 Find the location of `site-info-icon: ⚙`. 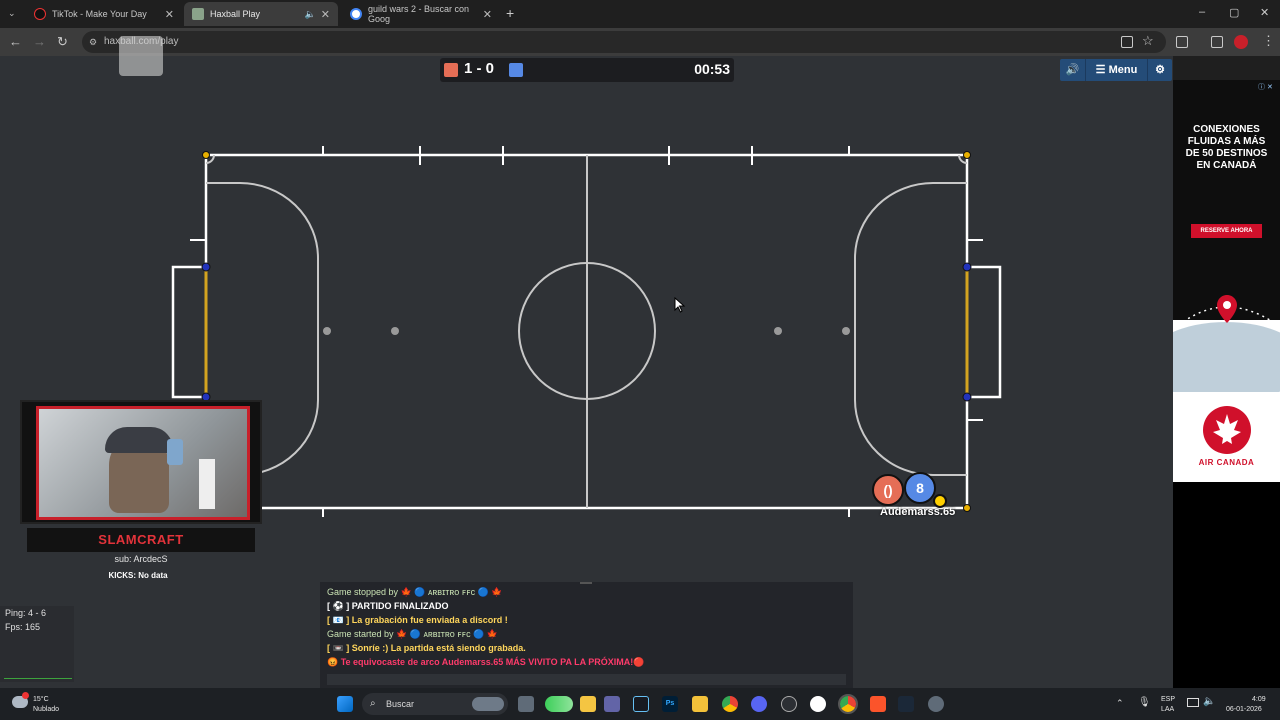

site-info-icon: ⚙ is located at coordinates (93, 42).